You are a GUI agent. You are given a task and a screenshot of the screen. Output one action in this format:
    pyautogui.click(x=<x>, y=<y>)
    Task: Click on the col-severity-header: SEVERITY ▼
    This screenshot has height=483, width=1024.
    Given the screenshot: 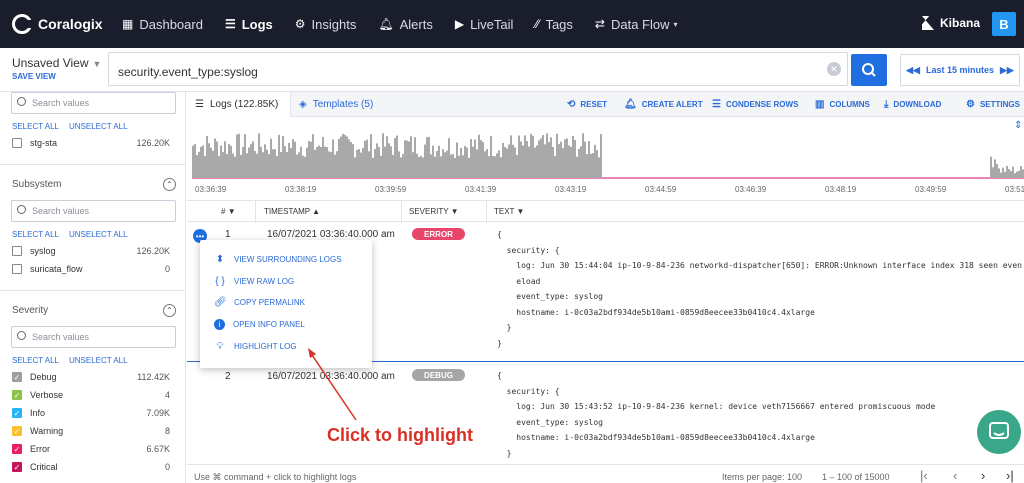 What is the action you would take?
    pyautogui.click(x=434, y=211)
    